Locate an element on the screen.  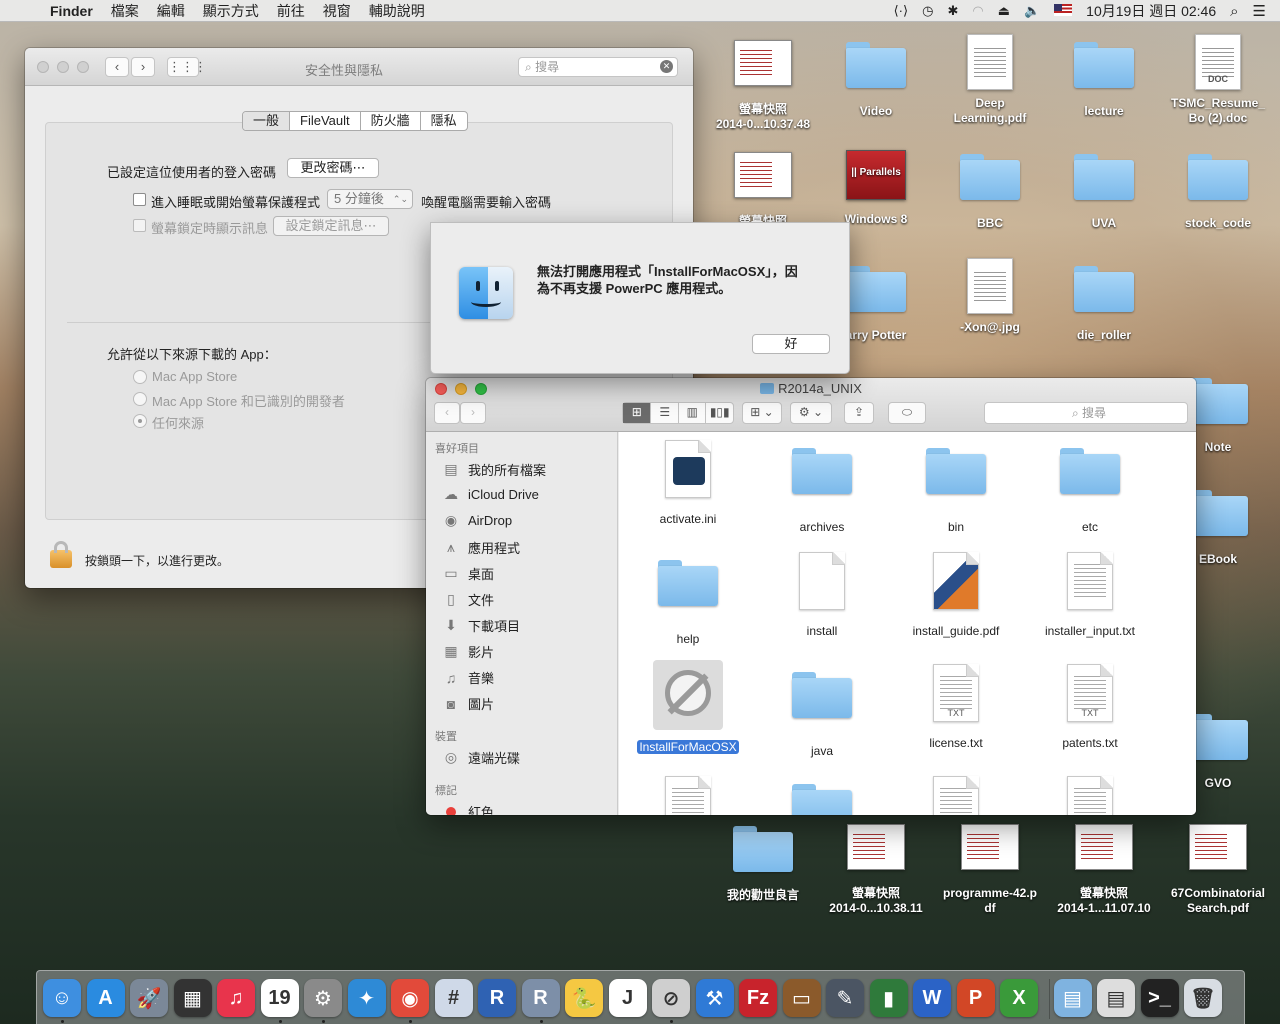
dock-trash-icon: 🗑 is located at coordinates (1203, 998).